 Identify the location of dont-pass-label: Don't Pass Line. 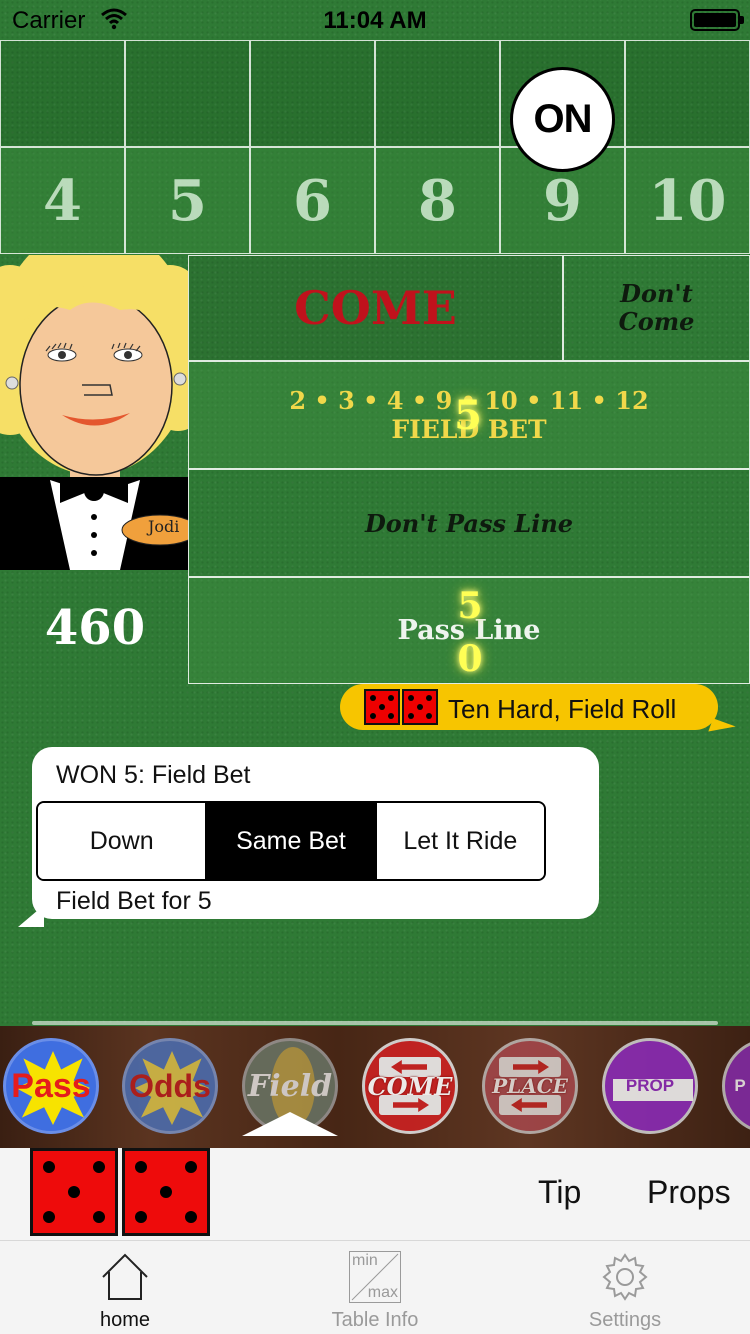
(469, 523).